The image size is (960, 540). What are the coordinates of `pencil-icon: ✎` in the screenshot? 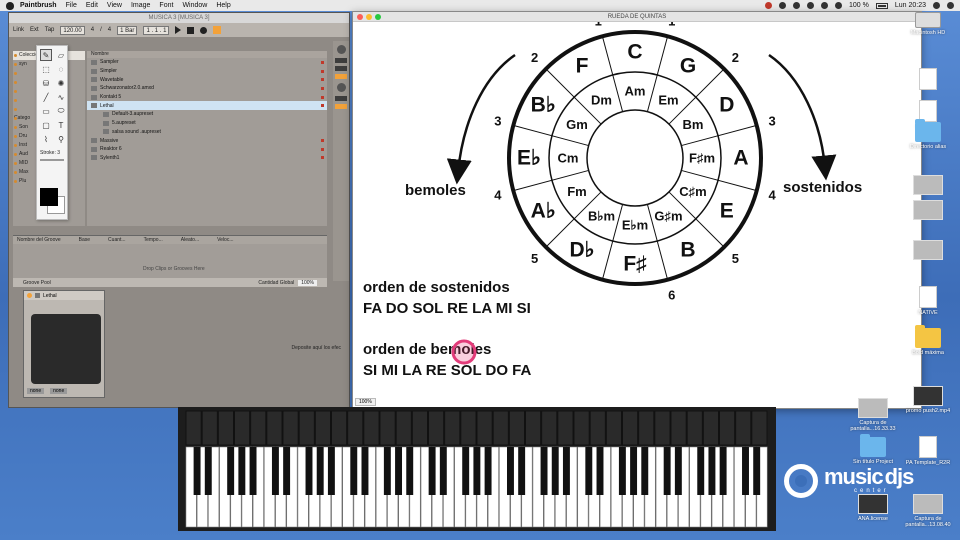 It's located at (46, 55).